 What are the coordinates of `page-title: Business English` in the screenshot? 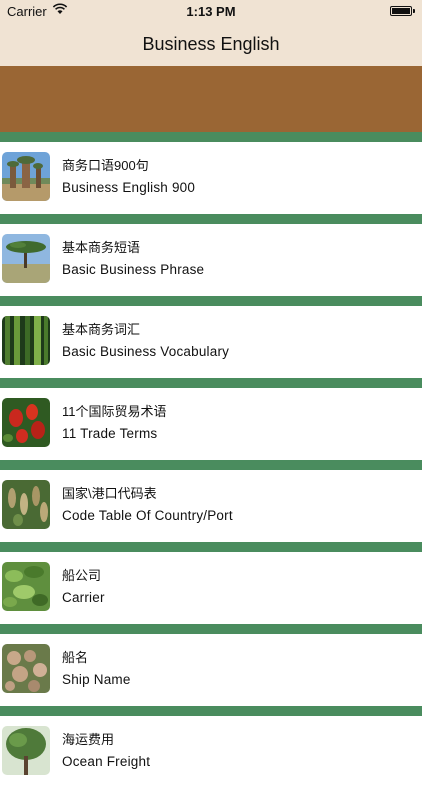 It's located at (211, 43).